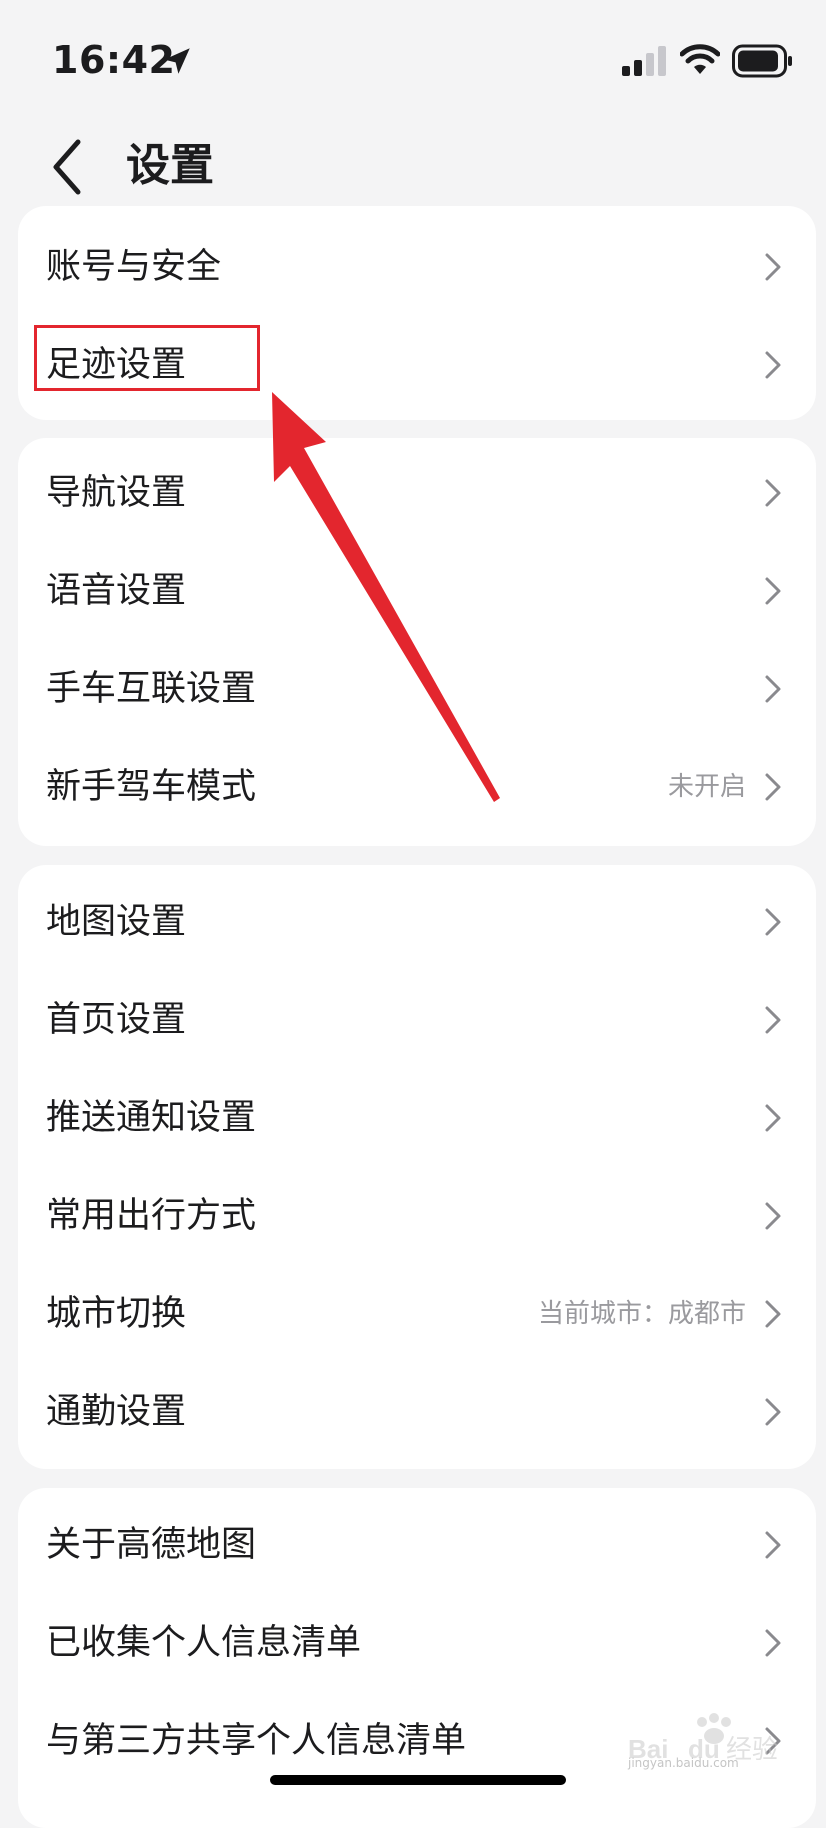 The height and width of the screenshot is (1828, 826). Describe the element at coordinates (706, 787) in the screenshot. I see `settings-item-value: 未开启` at that location.